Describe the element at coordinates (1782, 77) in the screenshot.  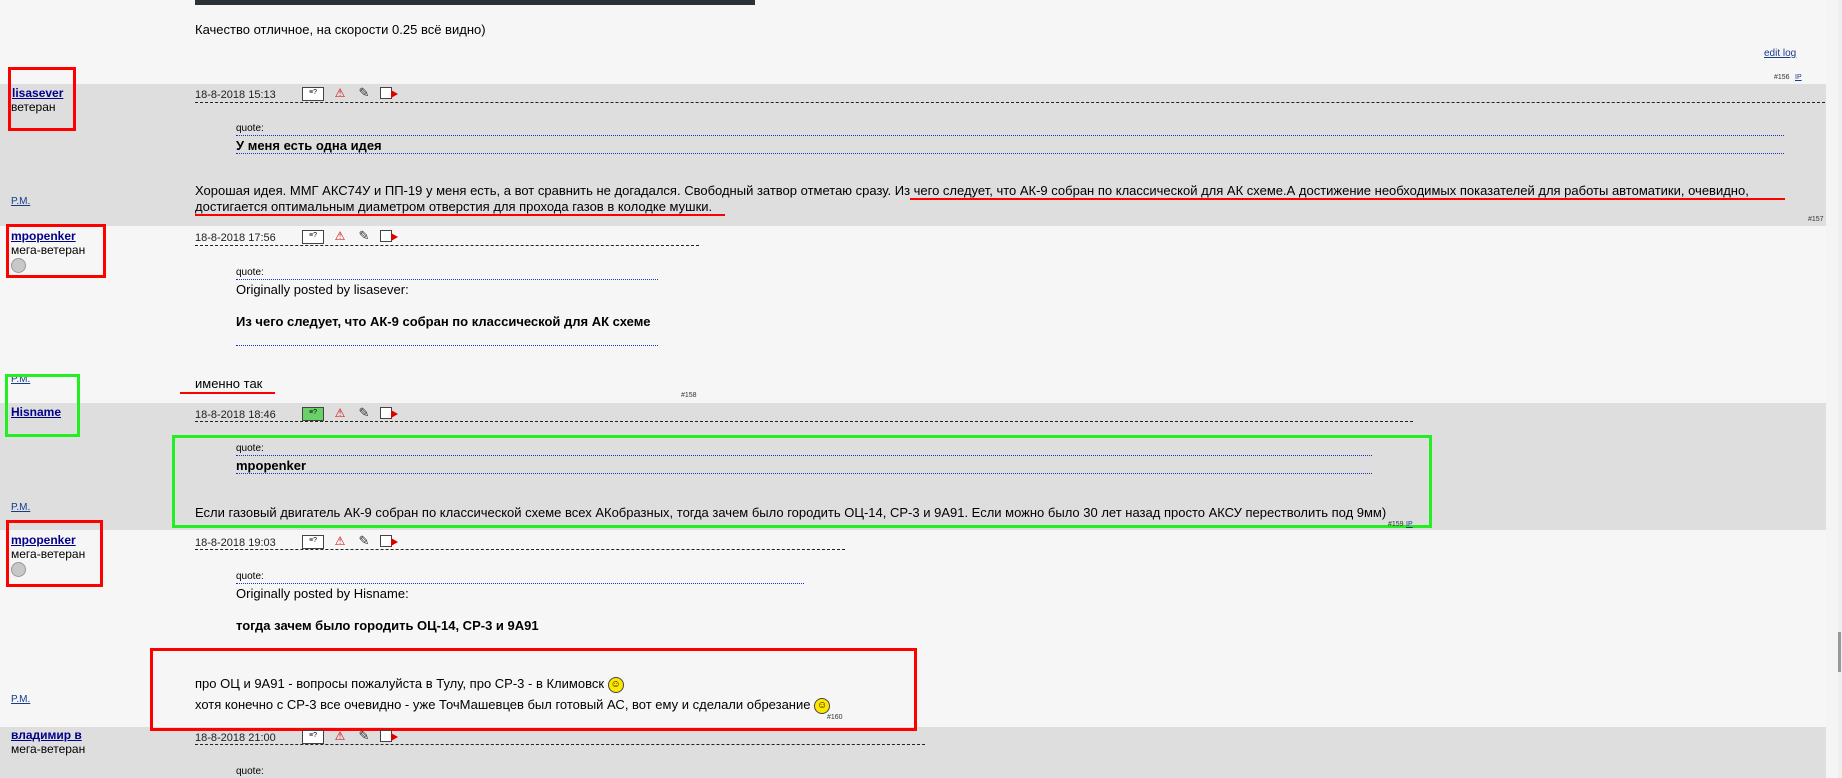
I see `post-number: #156` at that location.